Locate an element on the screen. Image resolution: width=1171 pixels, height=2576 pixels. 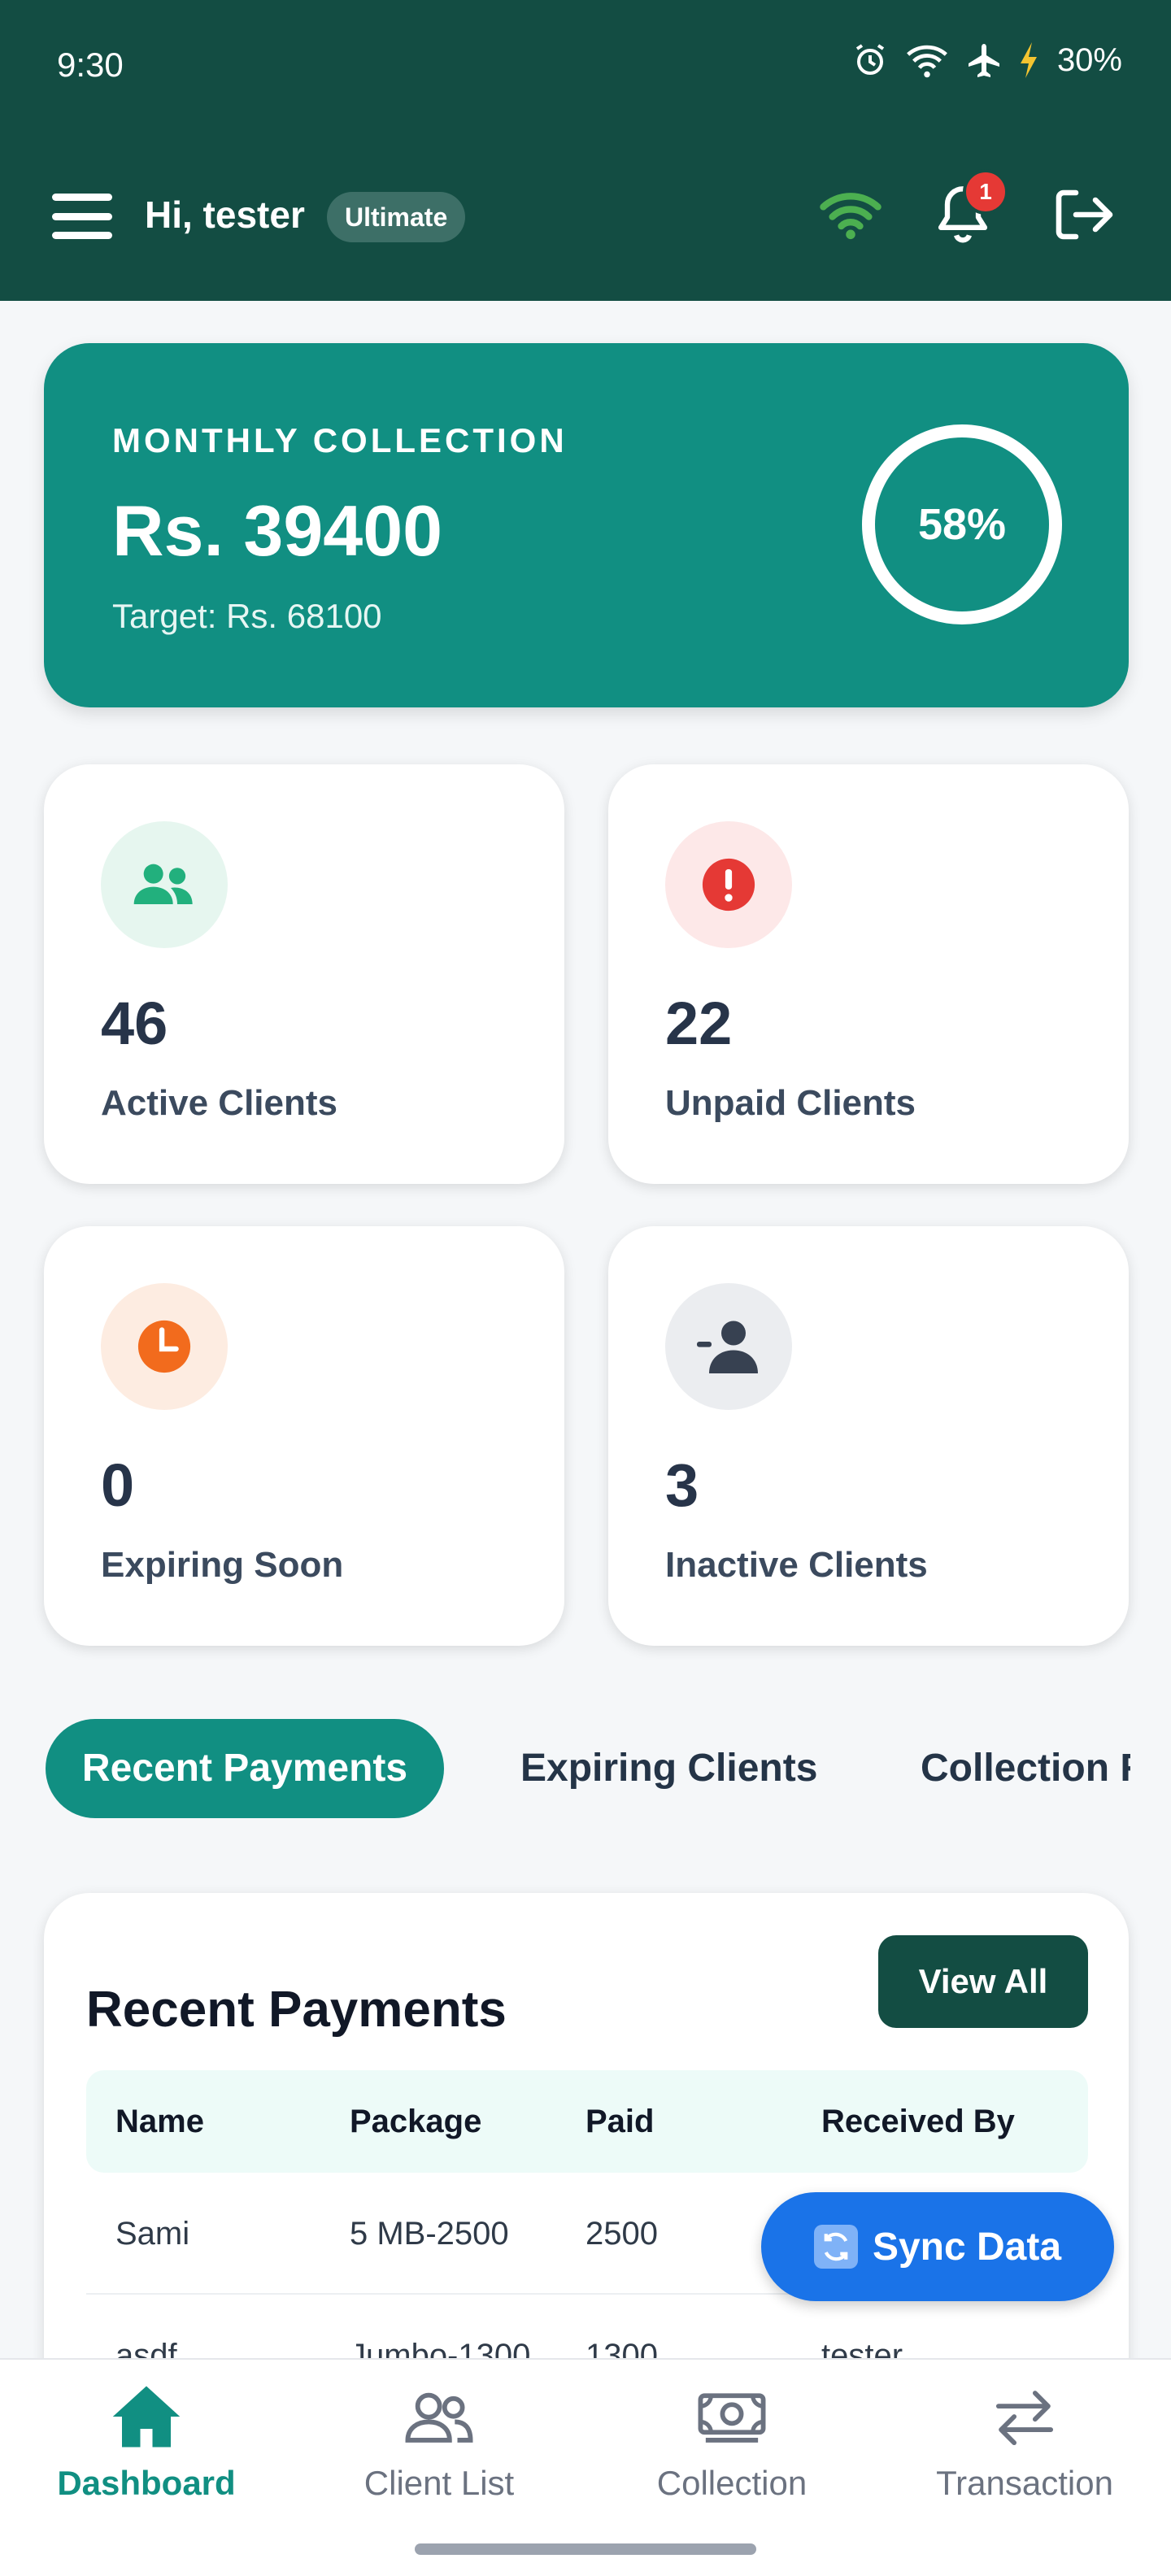
transfer-icon is located at coordinates (1024, 2418).